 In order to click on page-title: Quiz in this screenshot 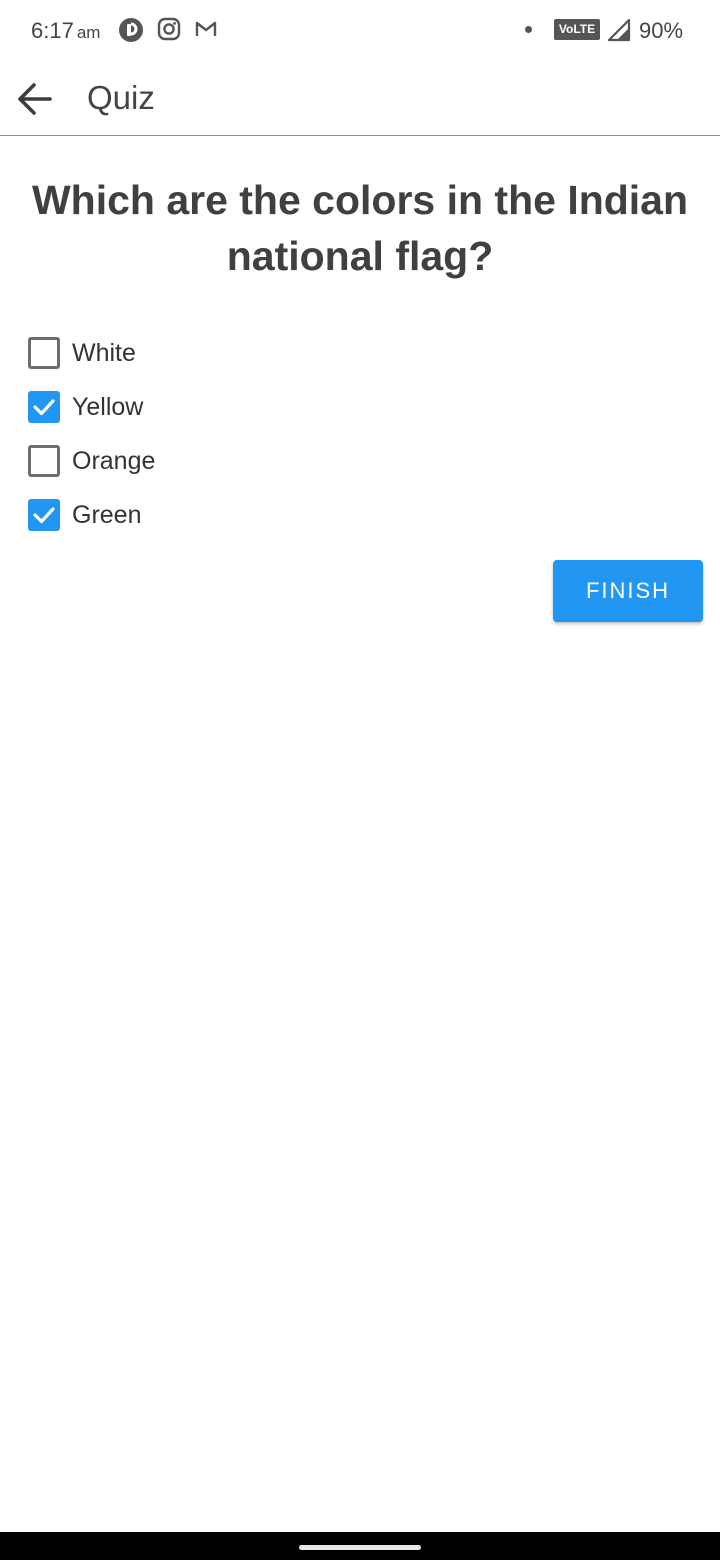, I will do `click(121, 97)`.